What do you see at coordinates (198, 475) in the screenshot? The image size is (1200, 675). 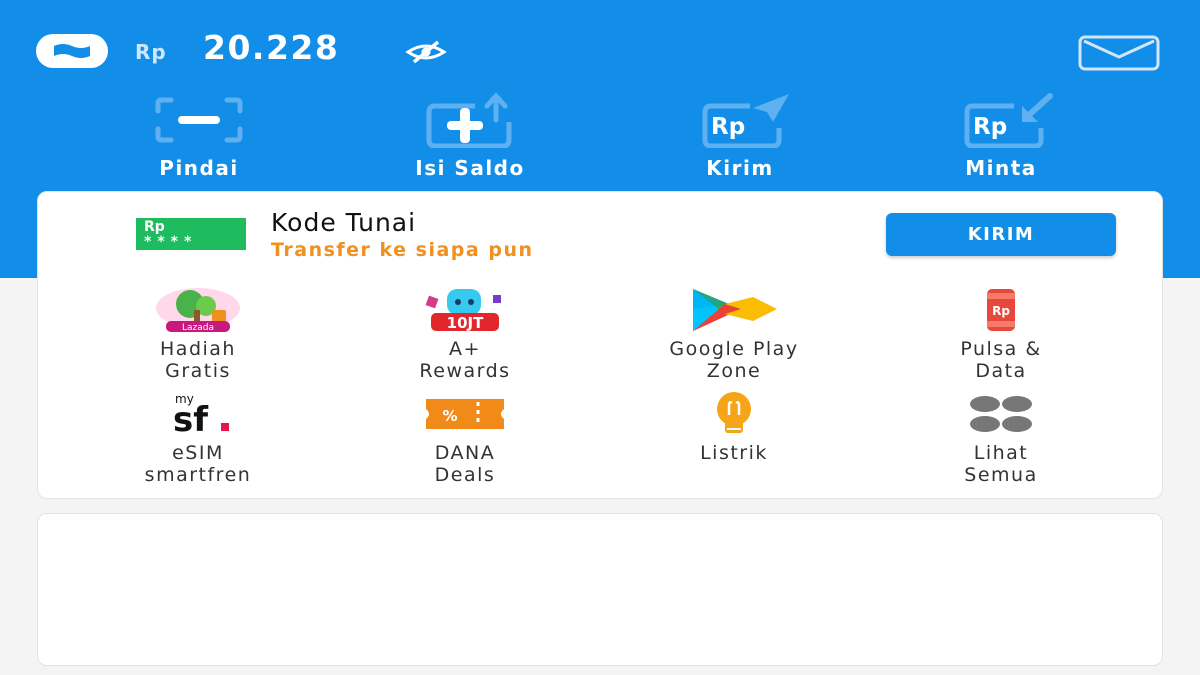 I see `service-label-line2: smartfren` at bounding box center [198, 475].